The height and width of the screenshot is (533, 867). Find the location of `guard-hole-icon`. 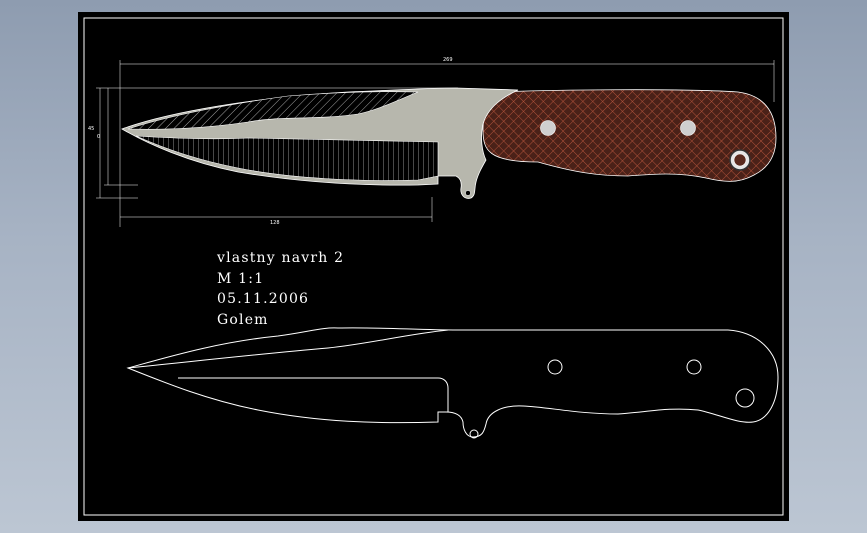

guard-hole-icon is located at coordinates (468, 193).